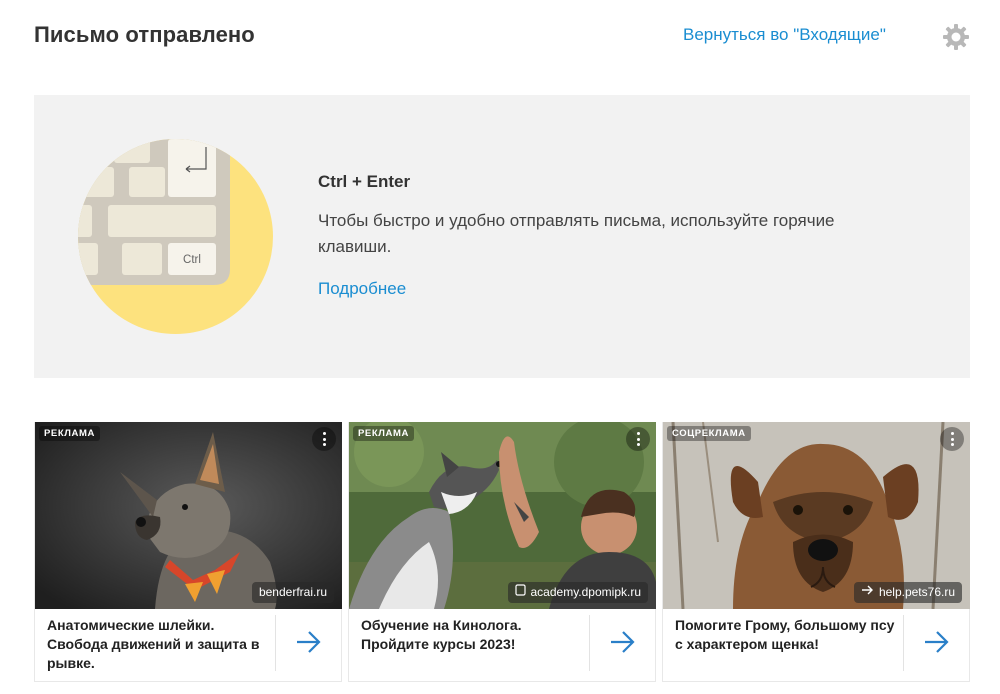 This screenshot has height=694, width=1000. What do you see at coordinates (816, 515) in the screenshot?
I see `ad-image: СОЦРЕКЛАМА help.pets76.ru` at bounding box center [816, 515].